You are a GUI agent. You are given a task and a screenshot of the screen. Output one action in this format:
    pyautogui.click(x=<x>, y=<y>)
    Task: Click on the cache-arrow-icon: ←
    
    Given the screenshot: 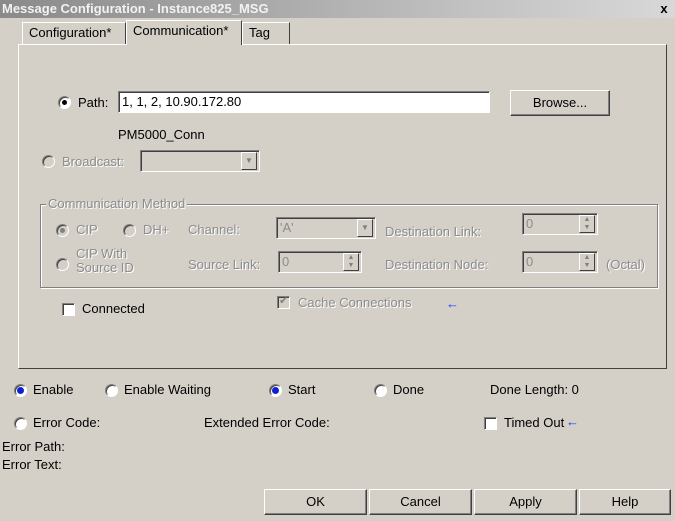 What is the action you would take?
    pyautogui.click(x=452, y=303)
    